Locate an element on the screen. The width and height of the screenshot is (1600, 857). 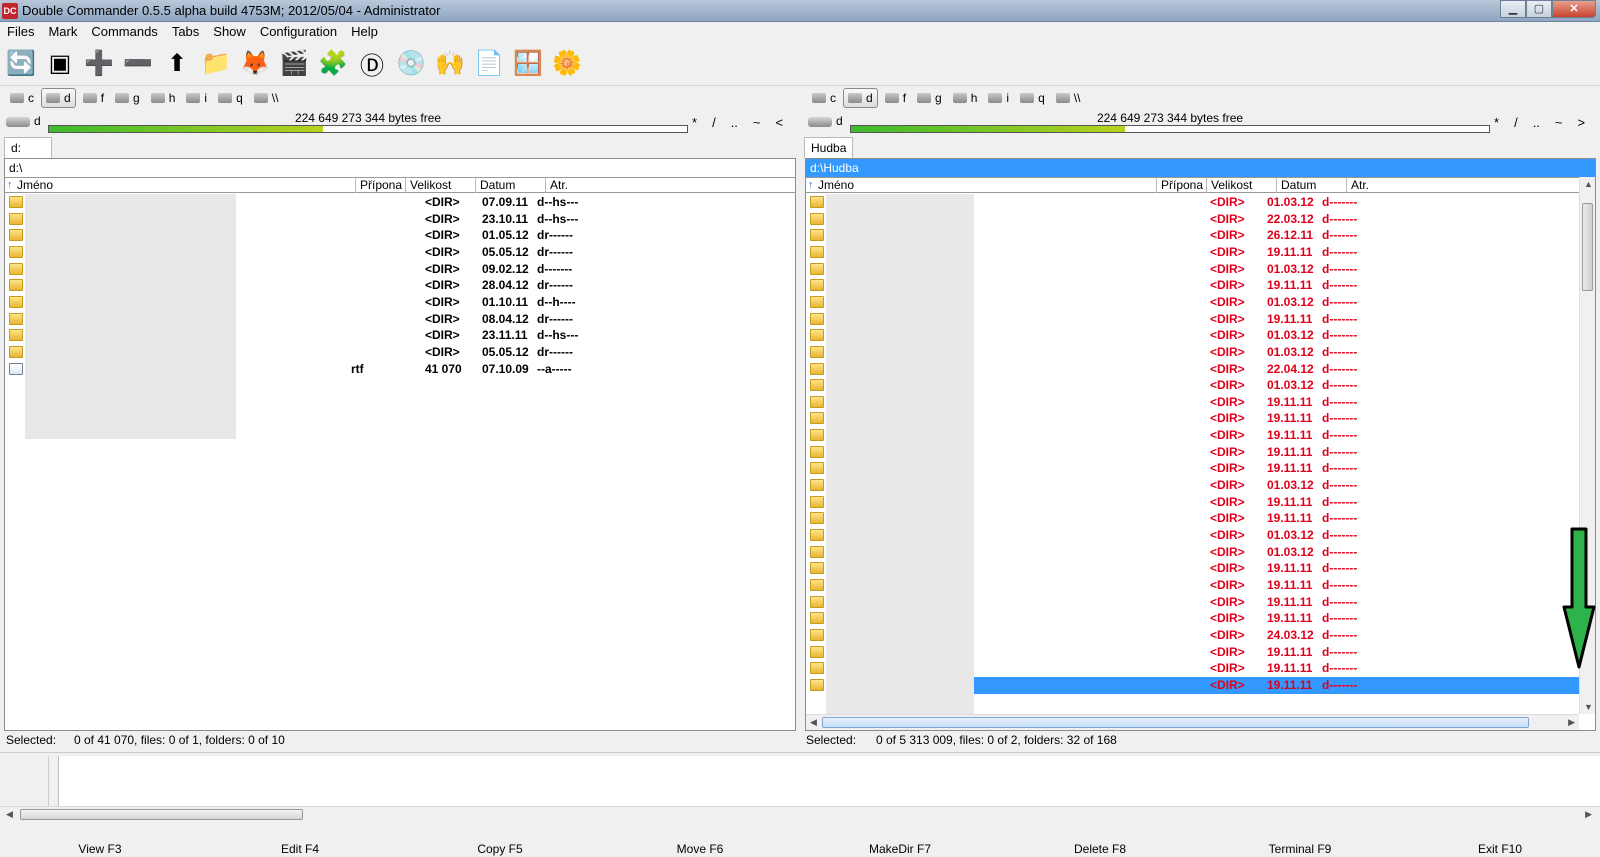
menu-commands: Commands is located at coordinates (124, 31).